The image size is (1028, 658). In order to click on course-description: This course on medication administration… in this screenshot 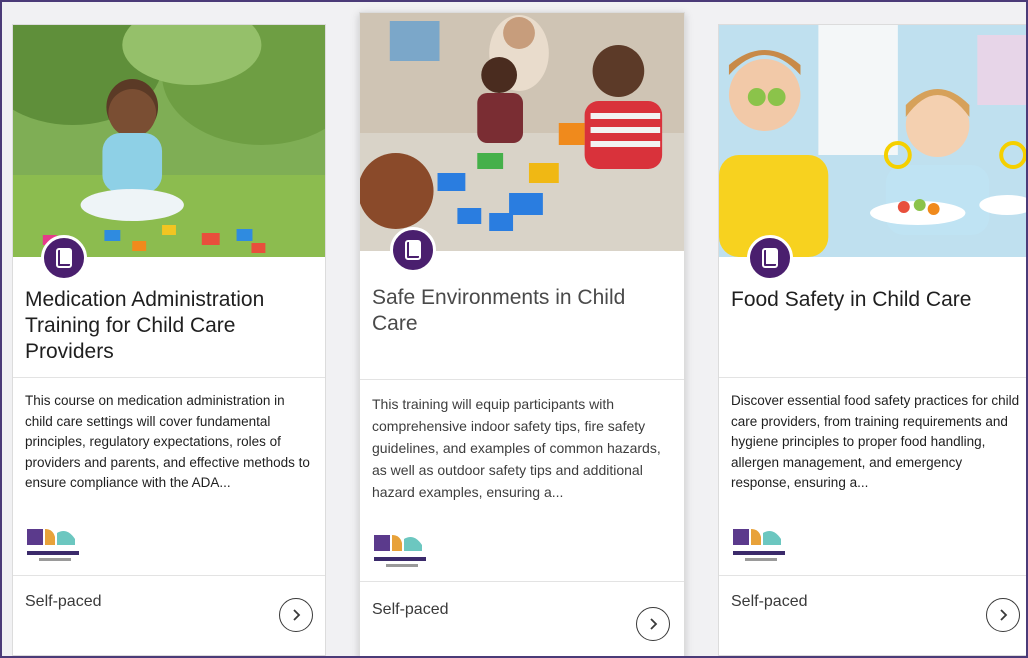, I will do `click(167, 441)`.